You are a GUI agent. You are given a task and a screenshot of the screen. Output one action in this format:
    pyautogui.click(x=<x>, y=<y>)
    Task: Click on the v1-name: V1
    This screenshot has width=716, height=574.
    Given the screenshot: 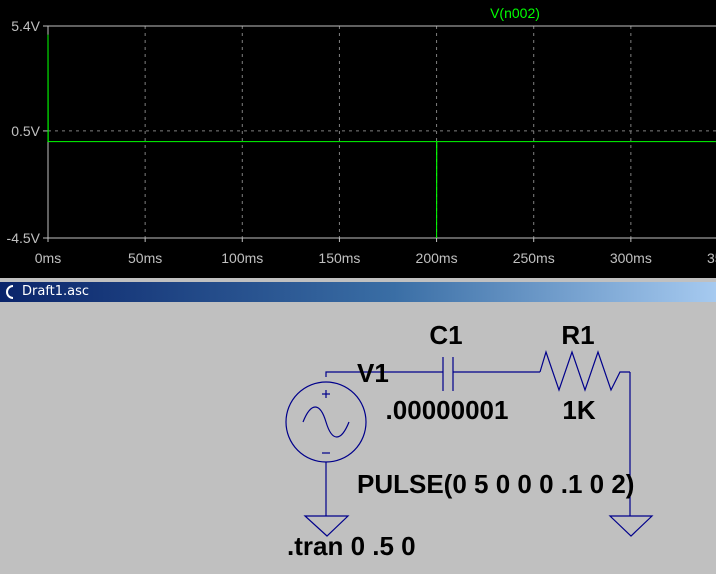 What is the action you would take?
    pyautogui.click(x=373, y=373)
    